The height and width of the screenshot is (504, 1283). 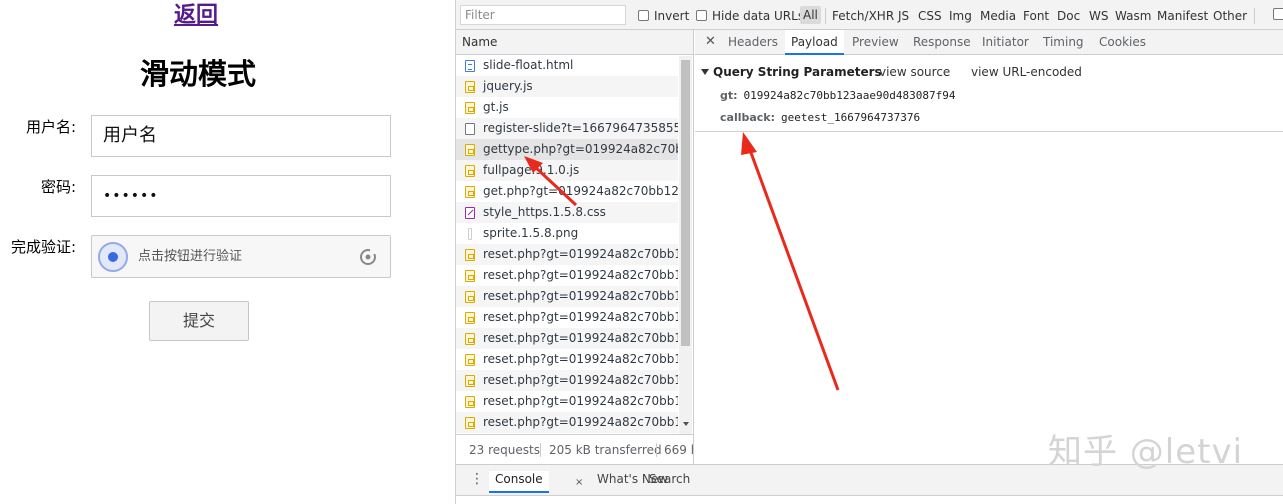 I want to click on type-filter-all: All, so click(x=810, y=15).